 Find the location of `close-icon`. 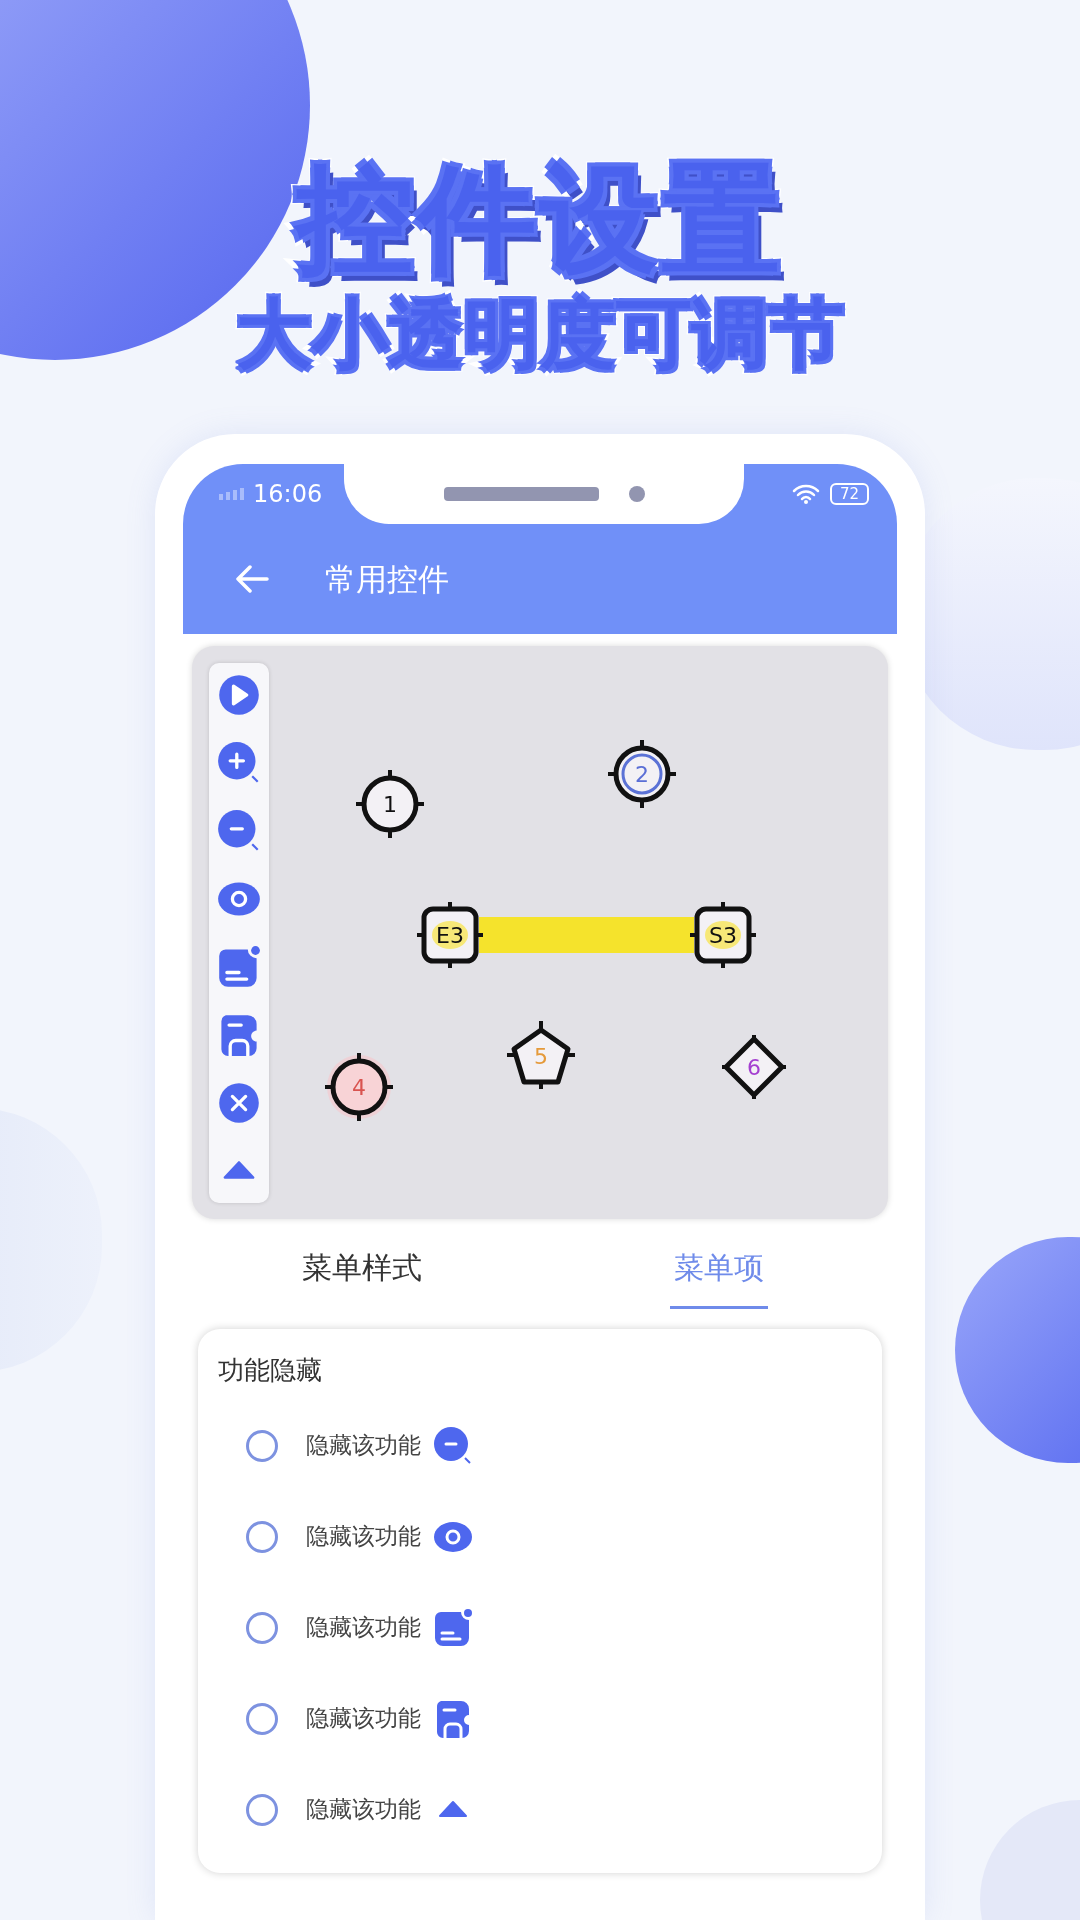

close-icon is located at coordinates (239, 1103).